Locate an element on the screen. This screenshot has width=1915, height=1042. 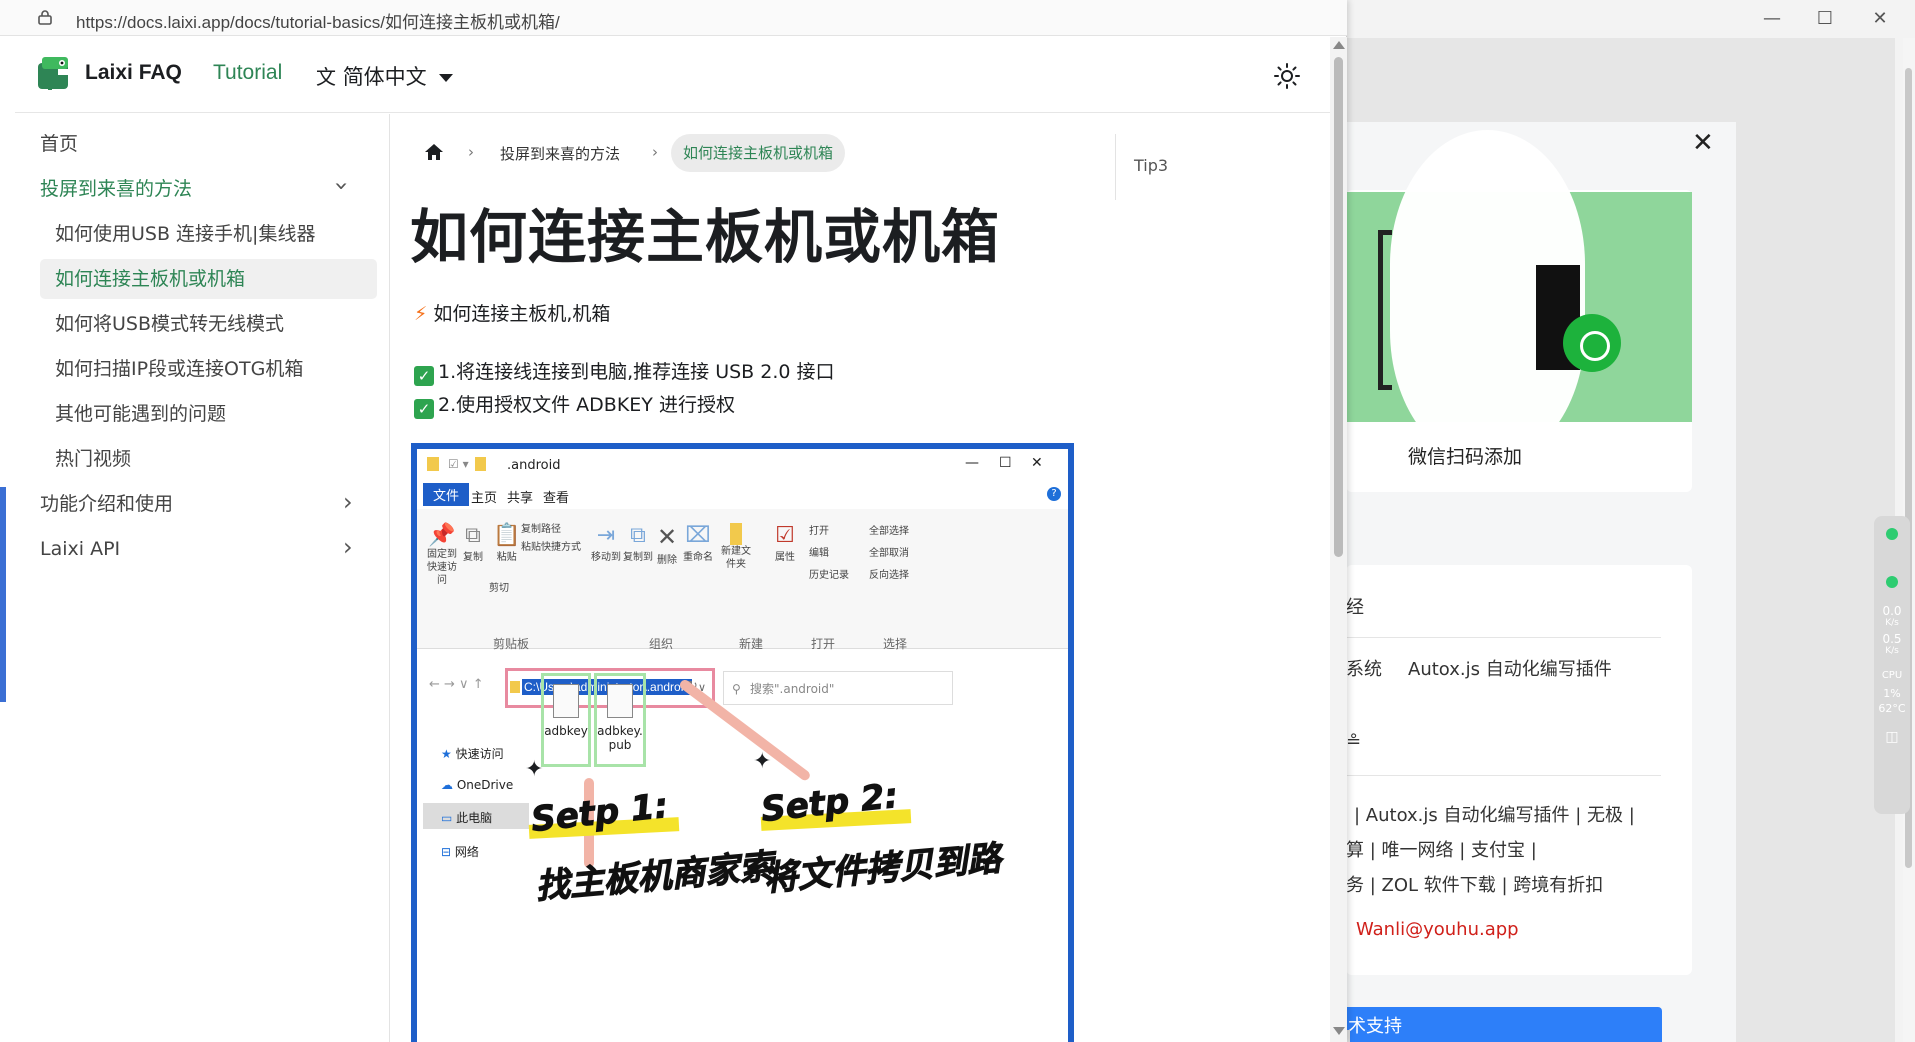
links-row-3: 务 | ZOL 软件下载 | 跨境有折扣 is located at coordinates (1474, 884).